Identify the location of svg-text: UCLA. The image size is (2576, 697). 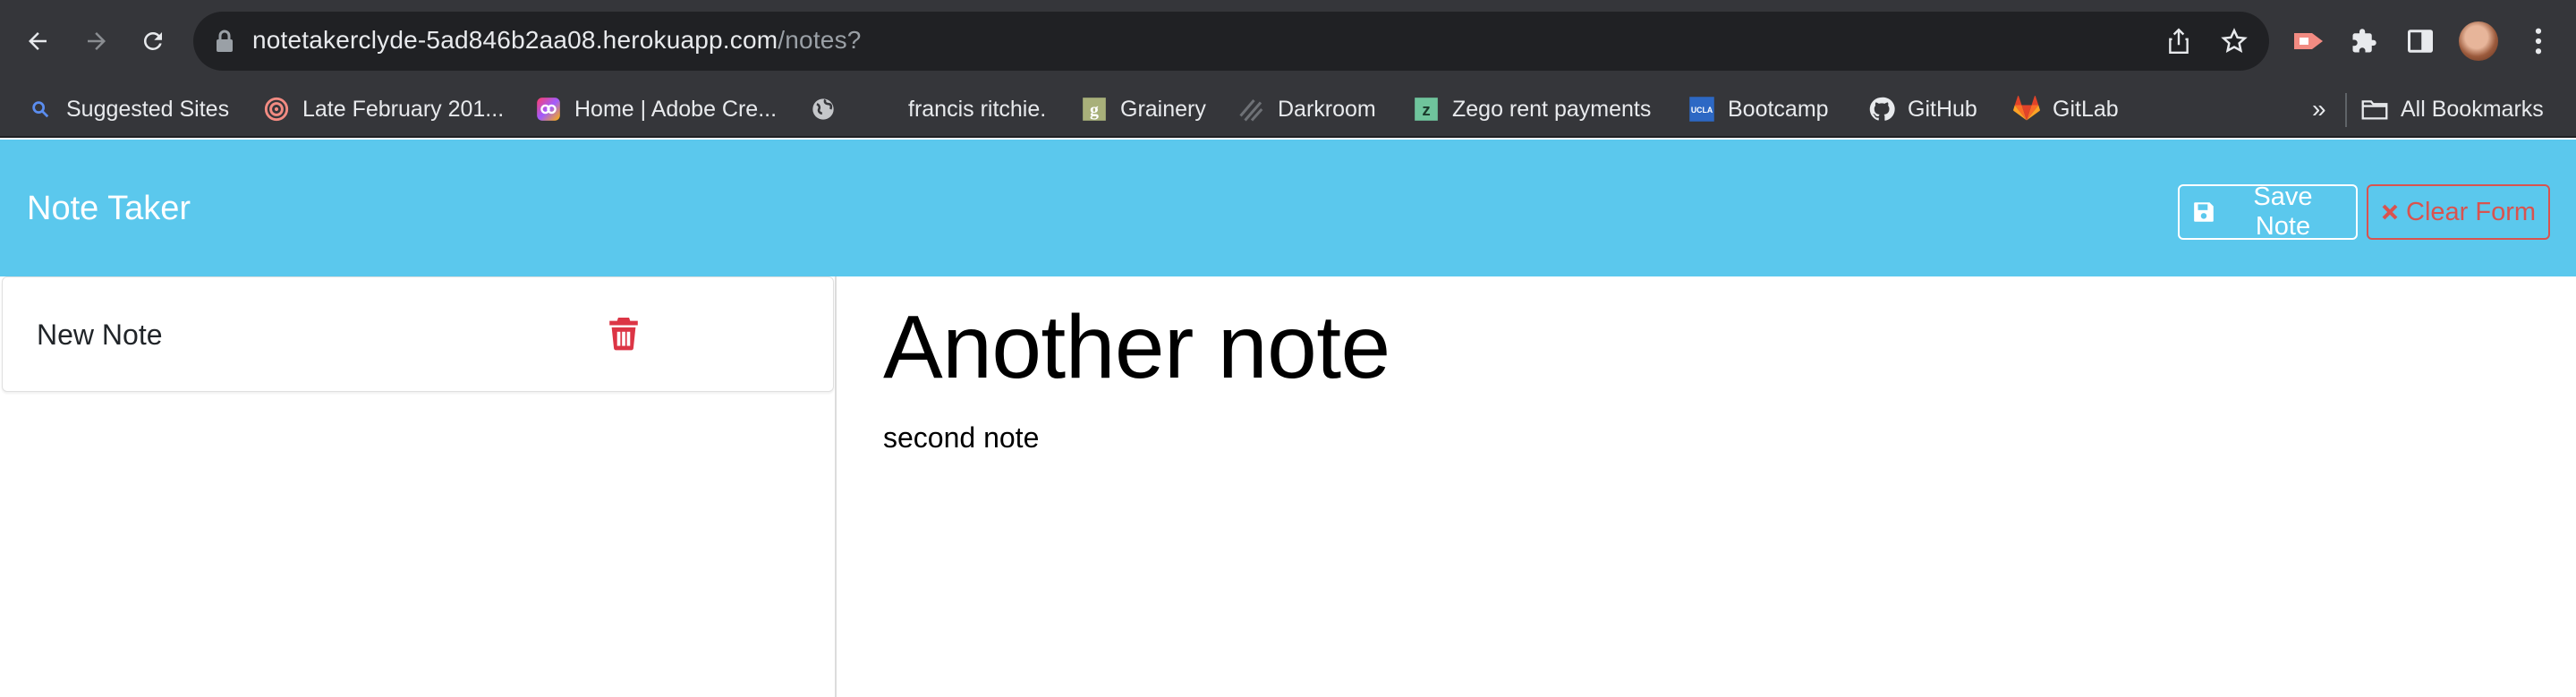
(1702, 110).